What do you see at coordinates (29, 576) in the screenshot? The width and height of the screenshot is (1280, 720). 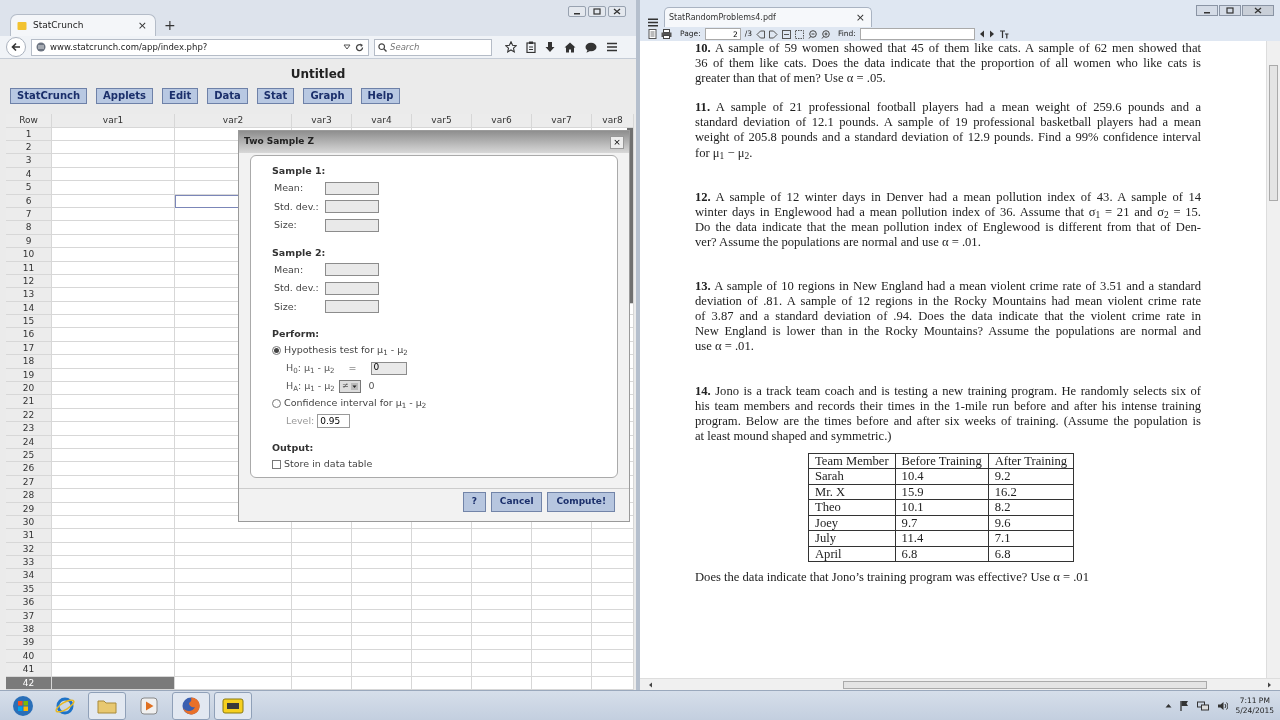 I see `row-label: 34` at bounding box center [29, 576].